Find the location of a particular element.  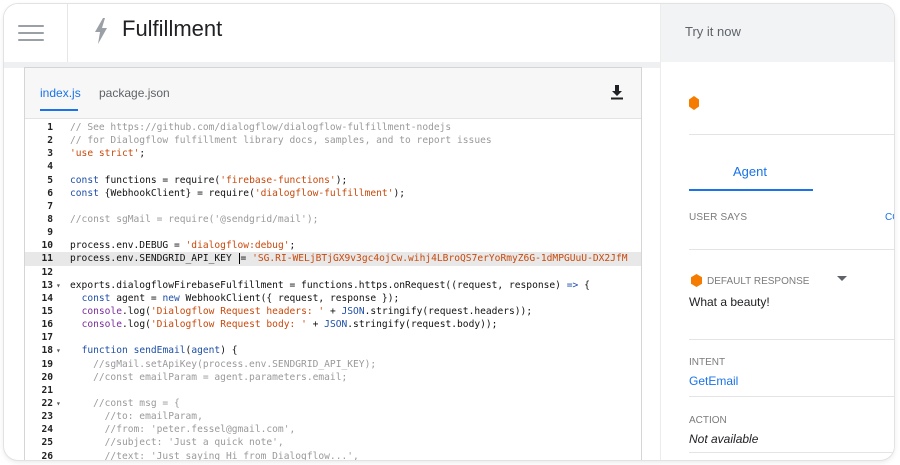

code-text: function sendEmail(agent) { is located at coordinates (154, 350).